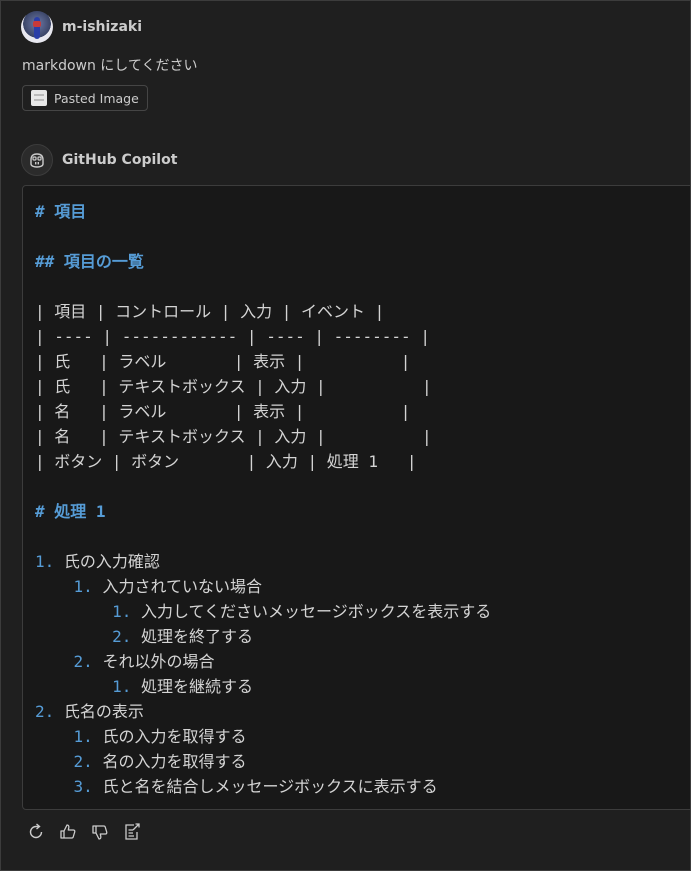  What do you see at coordinates (100, 832) in the screenshot?
I see `thumbs-down-icon` at bounding box center [100, 832].